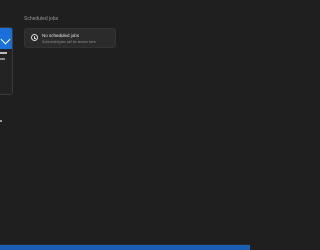  What do you see at coordinates (41, 19) in the screenshot?
I see `section-title: Scheduled jobs` at bounding box center [41, 19].